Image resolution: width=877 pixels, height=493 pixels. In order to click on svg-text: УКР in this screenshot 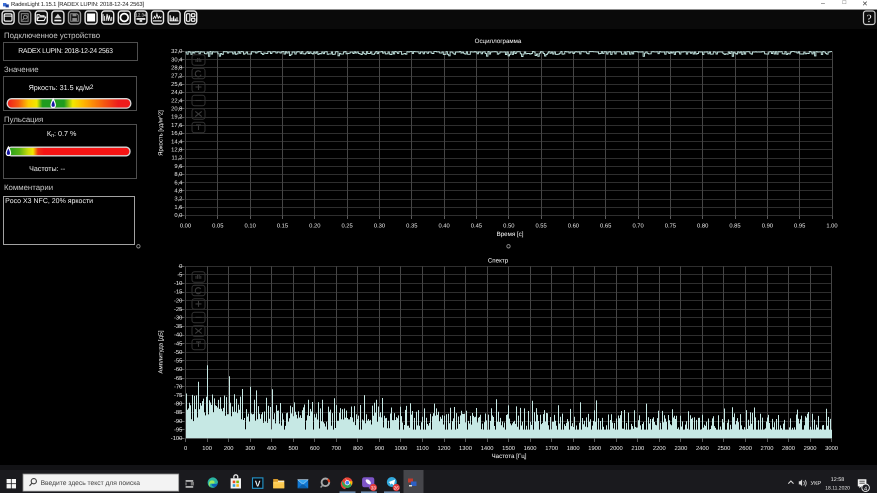, I will do `click(816, 484)`.